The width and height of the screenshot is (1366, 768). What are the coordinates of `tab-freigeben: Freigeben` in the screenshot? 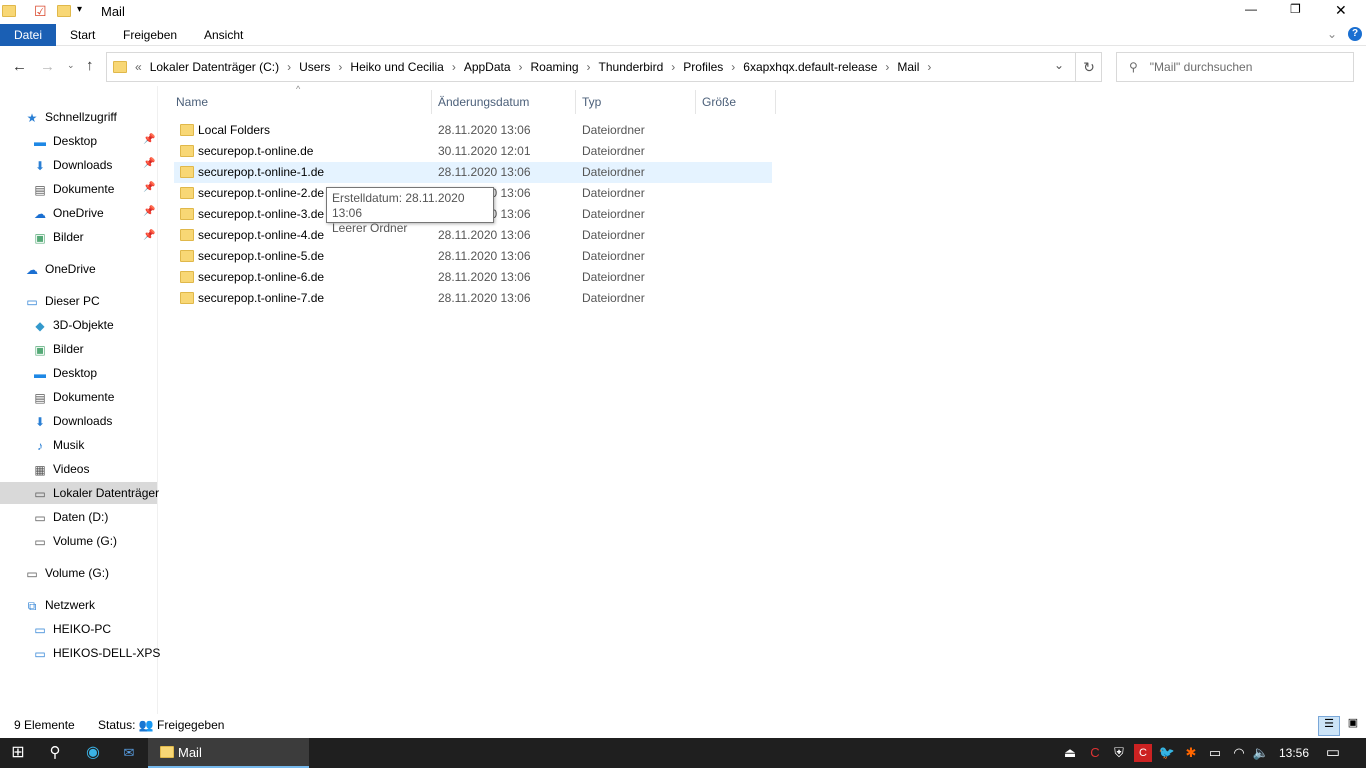 It's located at (150, 35).